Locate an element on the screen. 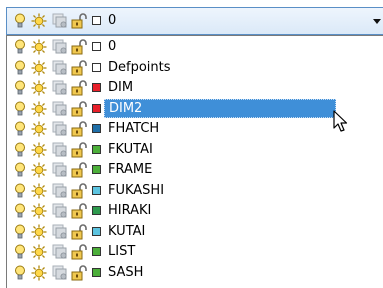  layer-list-item: LIST is located at coordinates (187, 252).